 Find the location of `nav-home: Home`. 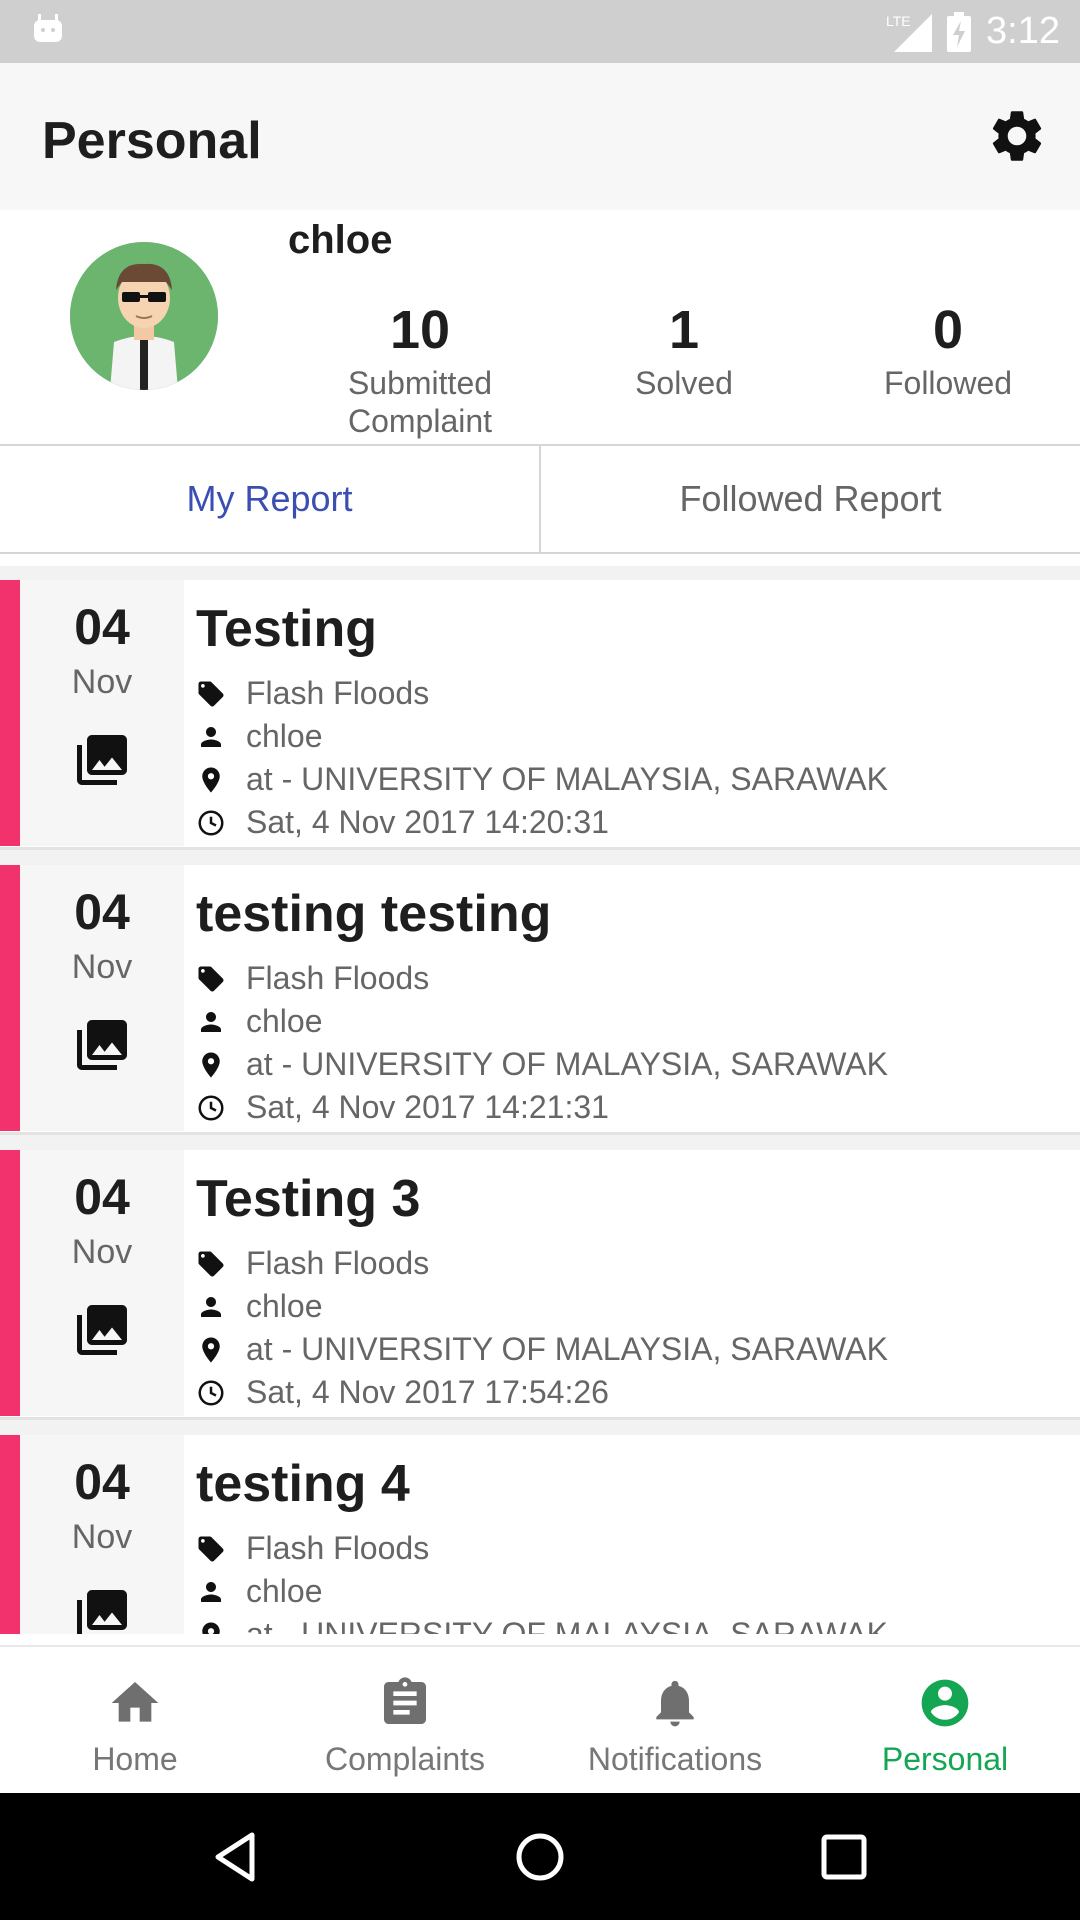

nav-home: Home is located at coordinates (135, 1720).